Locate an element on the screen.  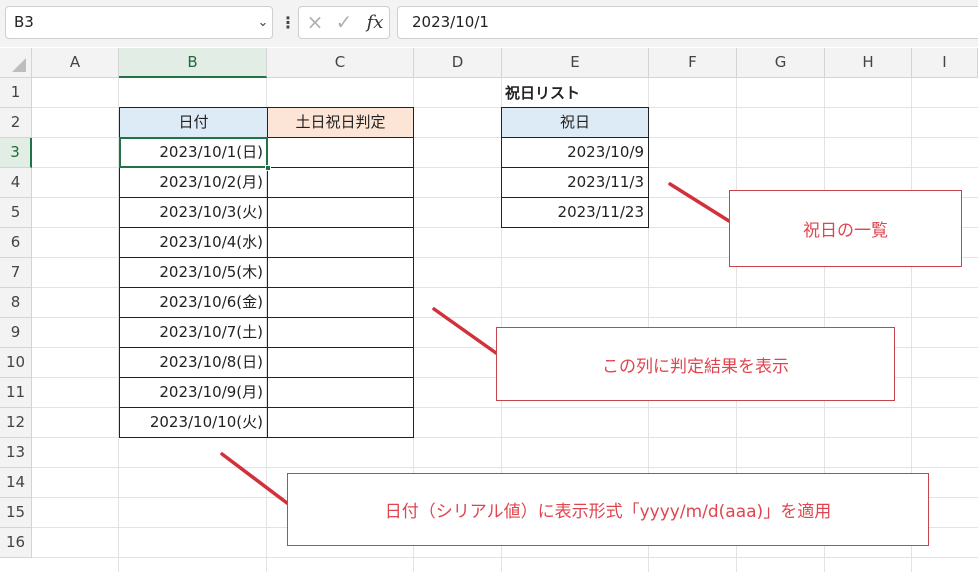
callout-format-text: 日付（シリアル値）に表示形式「yyyy/m/d(aaa)」を適用 is located at coordinates (608, 512).